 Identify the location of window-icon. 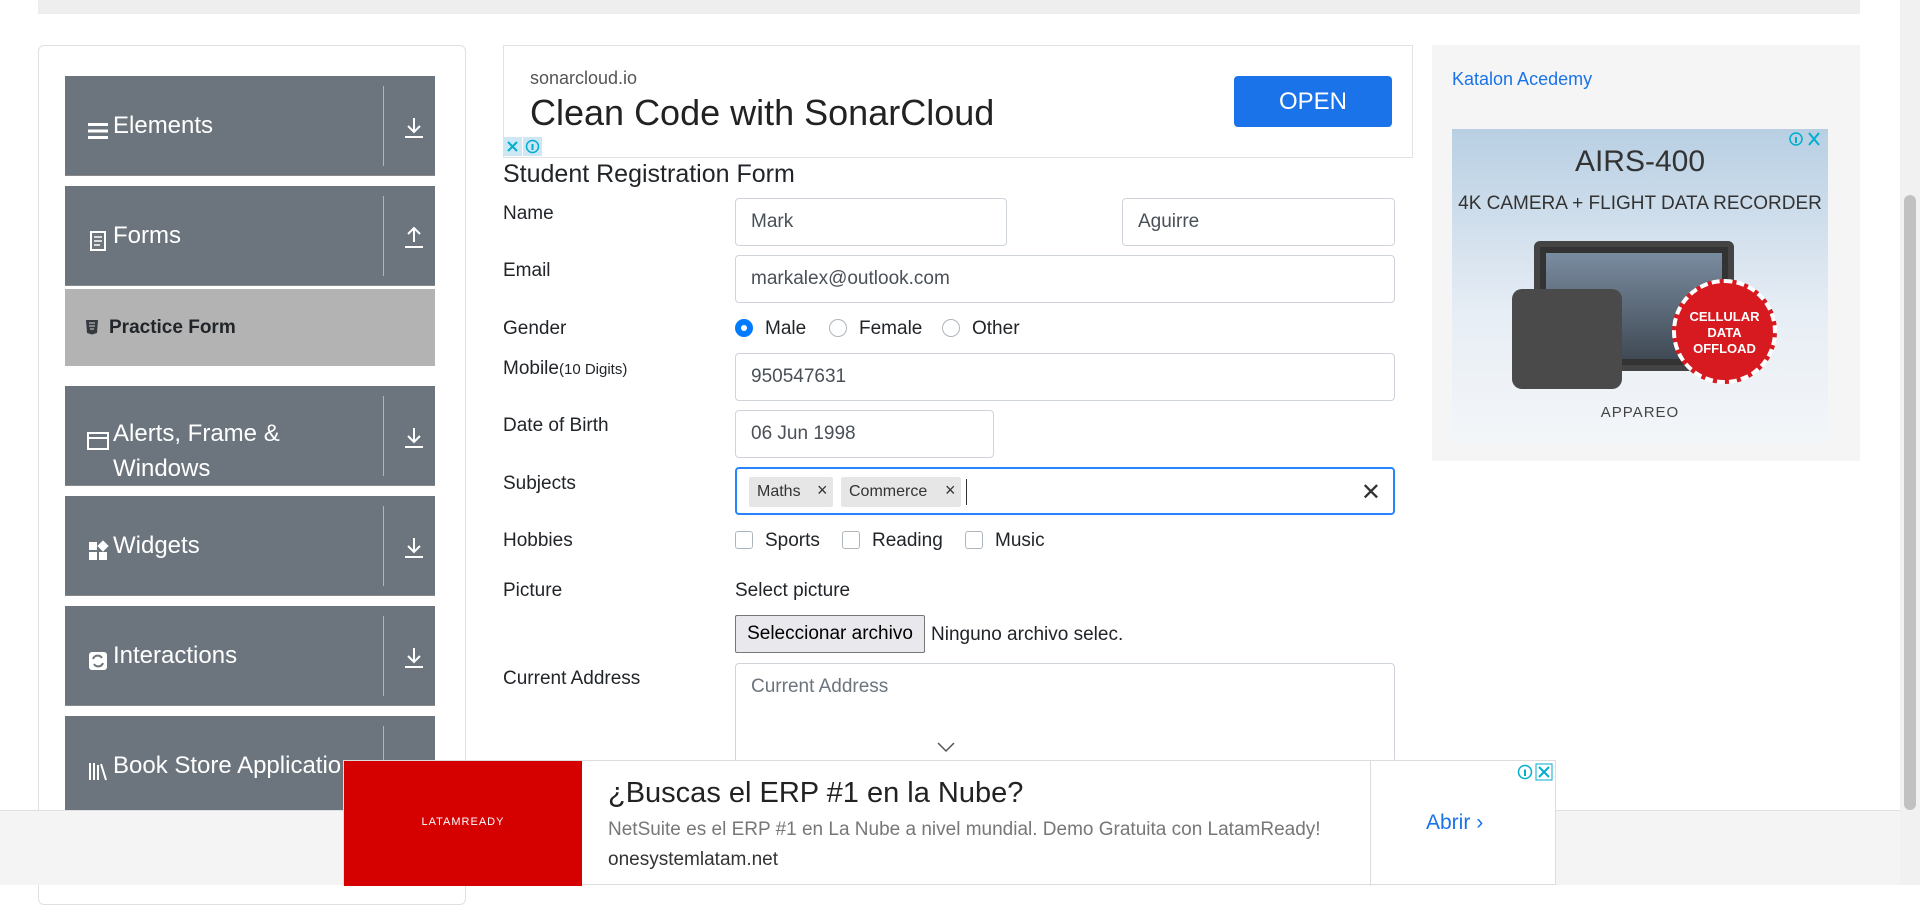
(98, 441).